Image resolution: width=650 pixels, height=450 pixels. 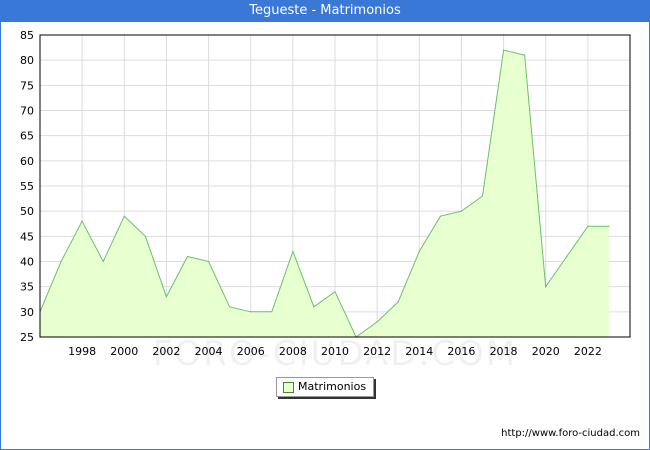 What do you see at coordinates (419, 351) in the screenshot?
I see `x-tick-label: 2014` at bounding box center [419, 351].